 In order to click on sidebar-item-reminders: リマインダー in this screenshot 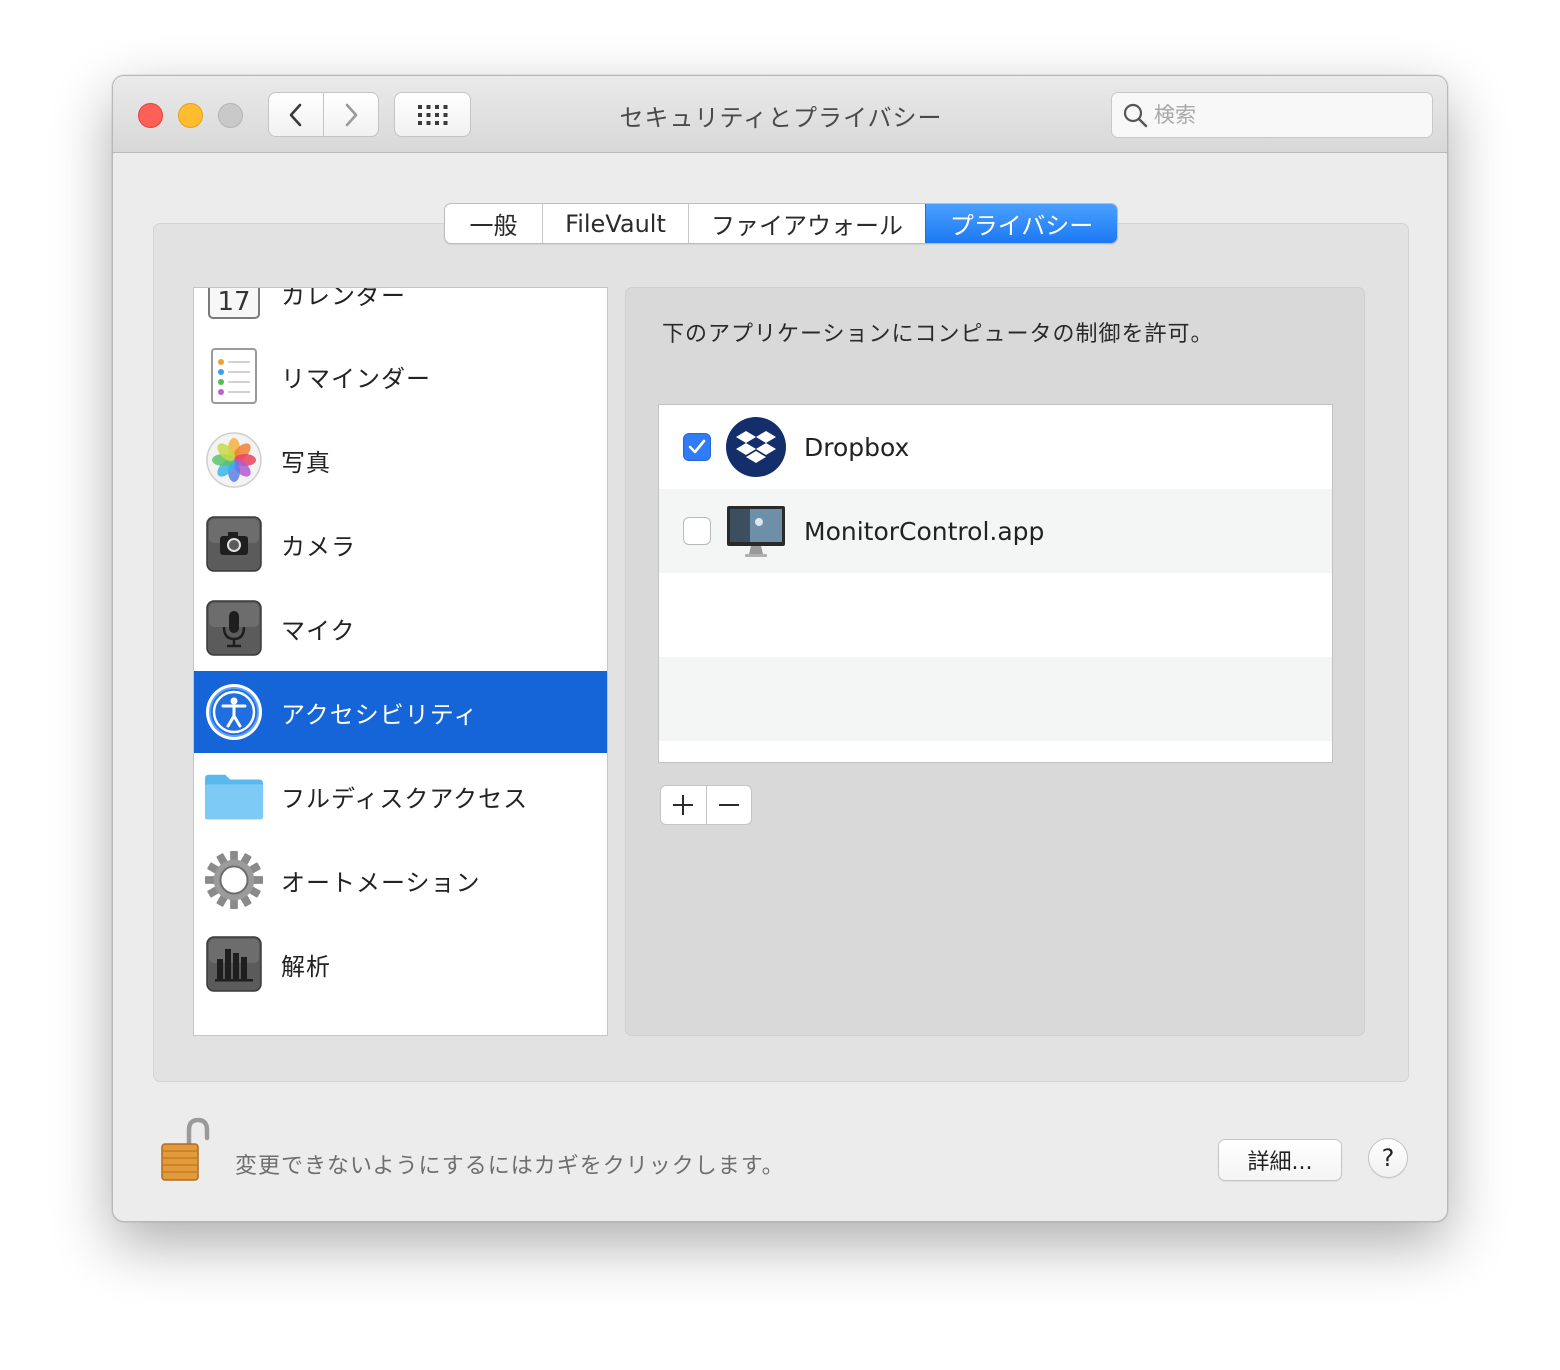, I will do `click(400, 376)`.